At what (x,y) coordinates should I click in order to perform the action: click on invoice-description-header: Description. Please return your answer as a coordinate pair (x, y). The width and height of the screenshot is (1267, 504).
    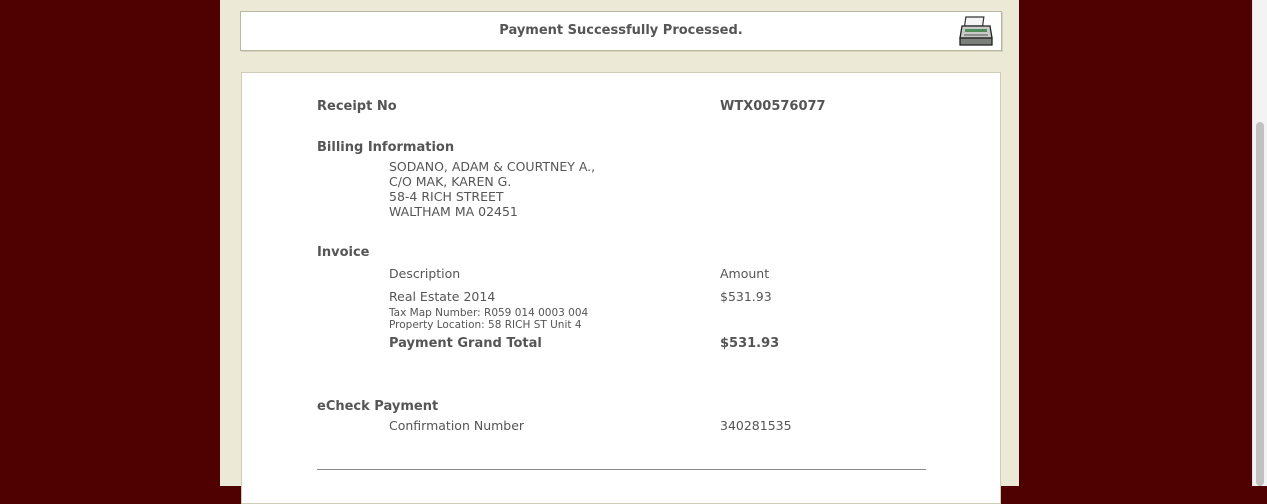
    Looking at the image, I should click on (425, 273).